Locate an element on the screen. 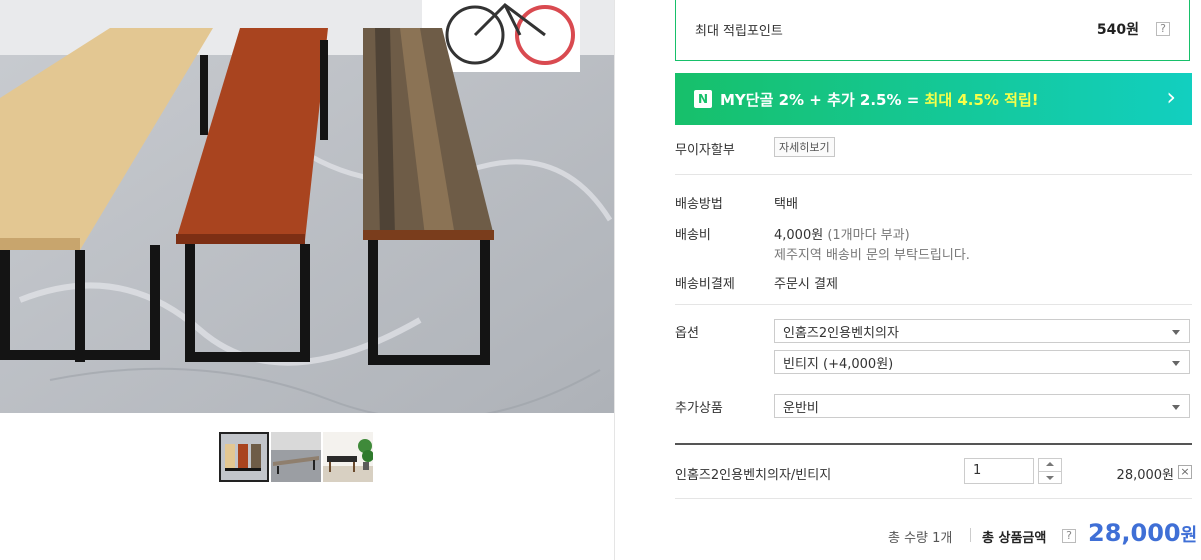  quantity-stepper is located at coordinates (1050, 471).